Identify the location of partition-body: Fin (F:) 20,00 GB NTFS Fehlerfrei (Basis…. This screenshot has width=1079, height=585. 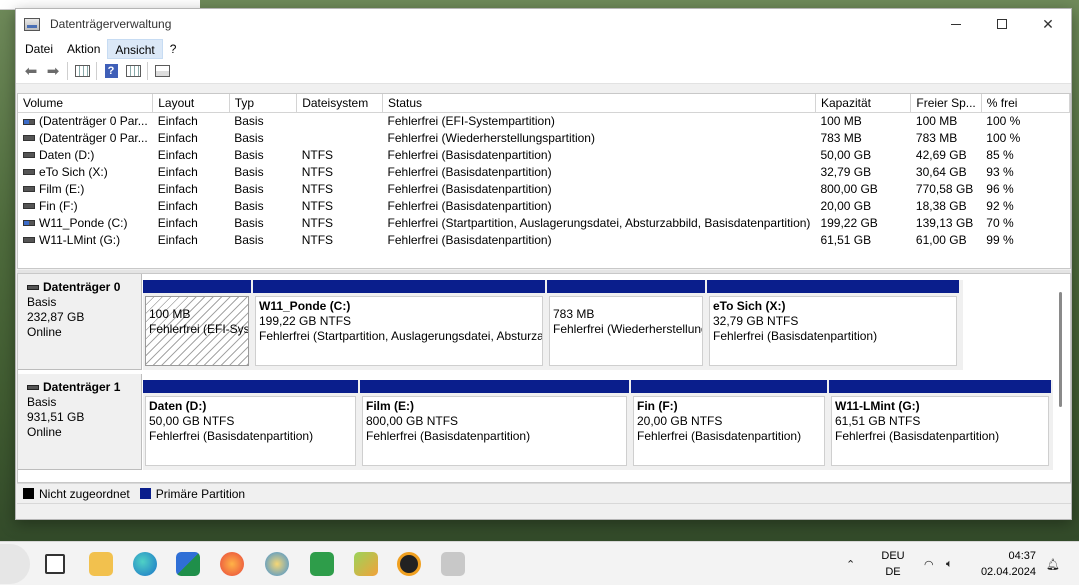
(729, 431).